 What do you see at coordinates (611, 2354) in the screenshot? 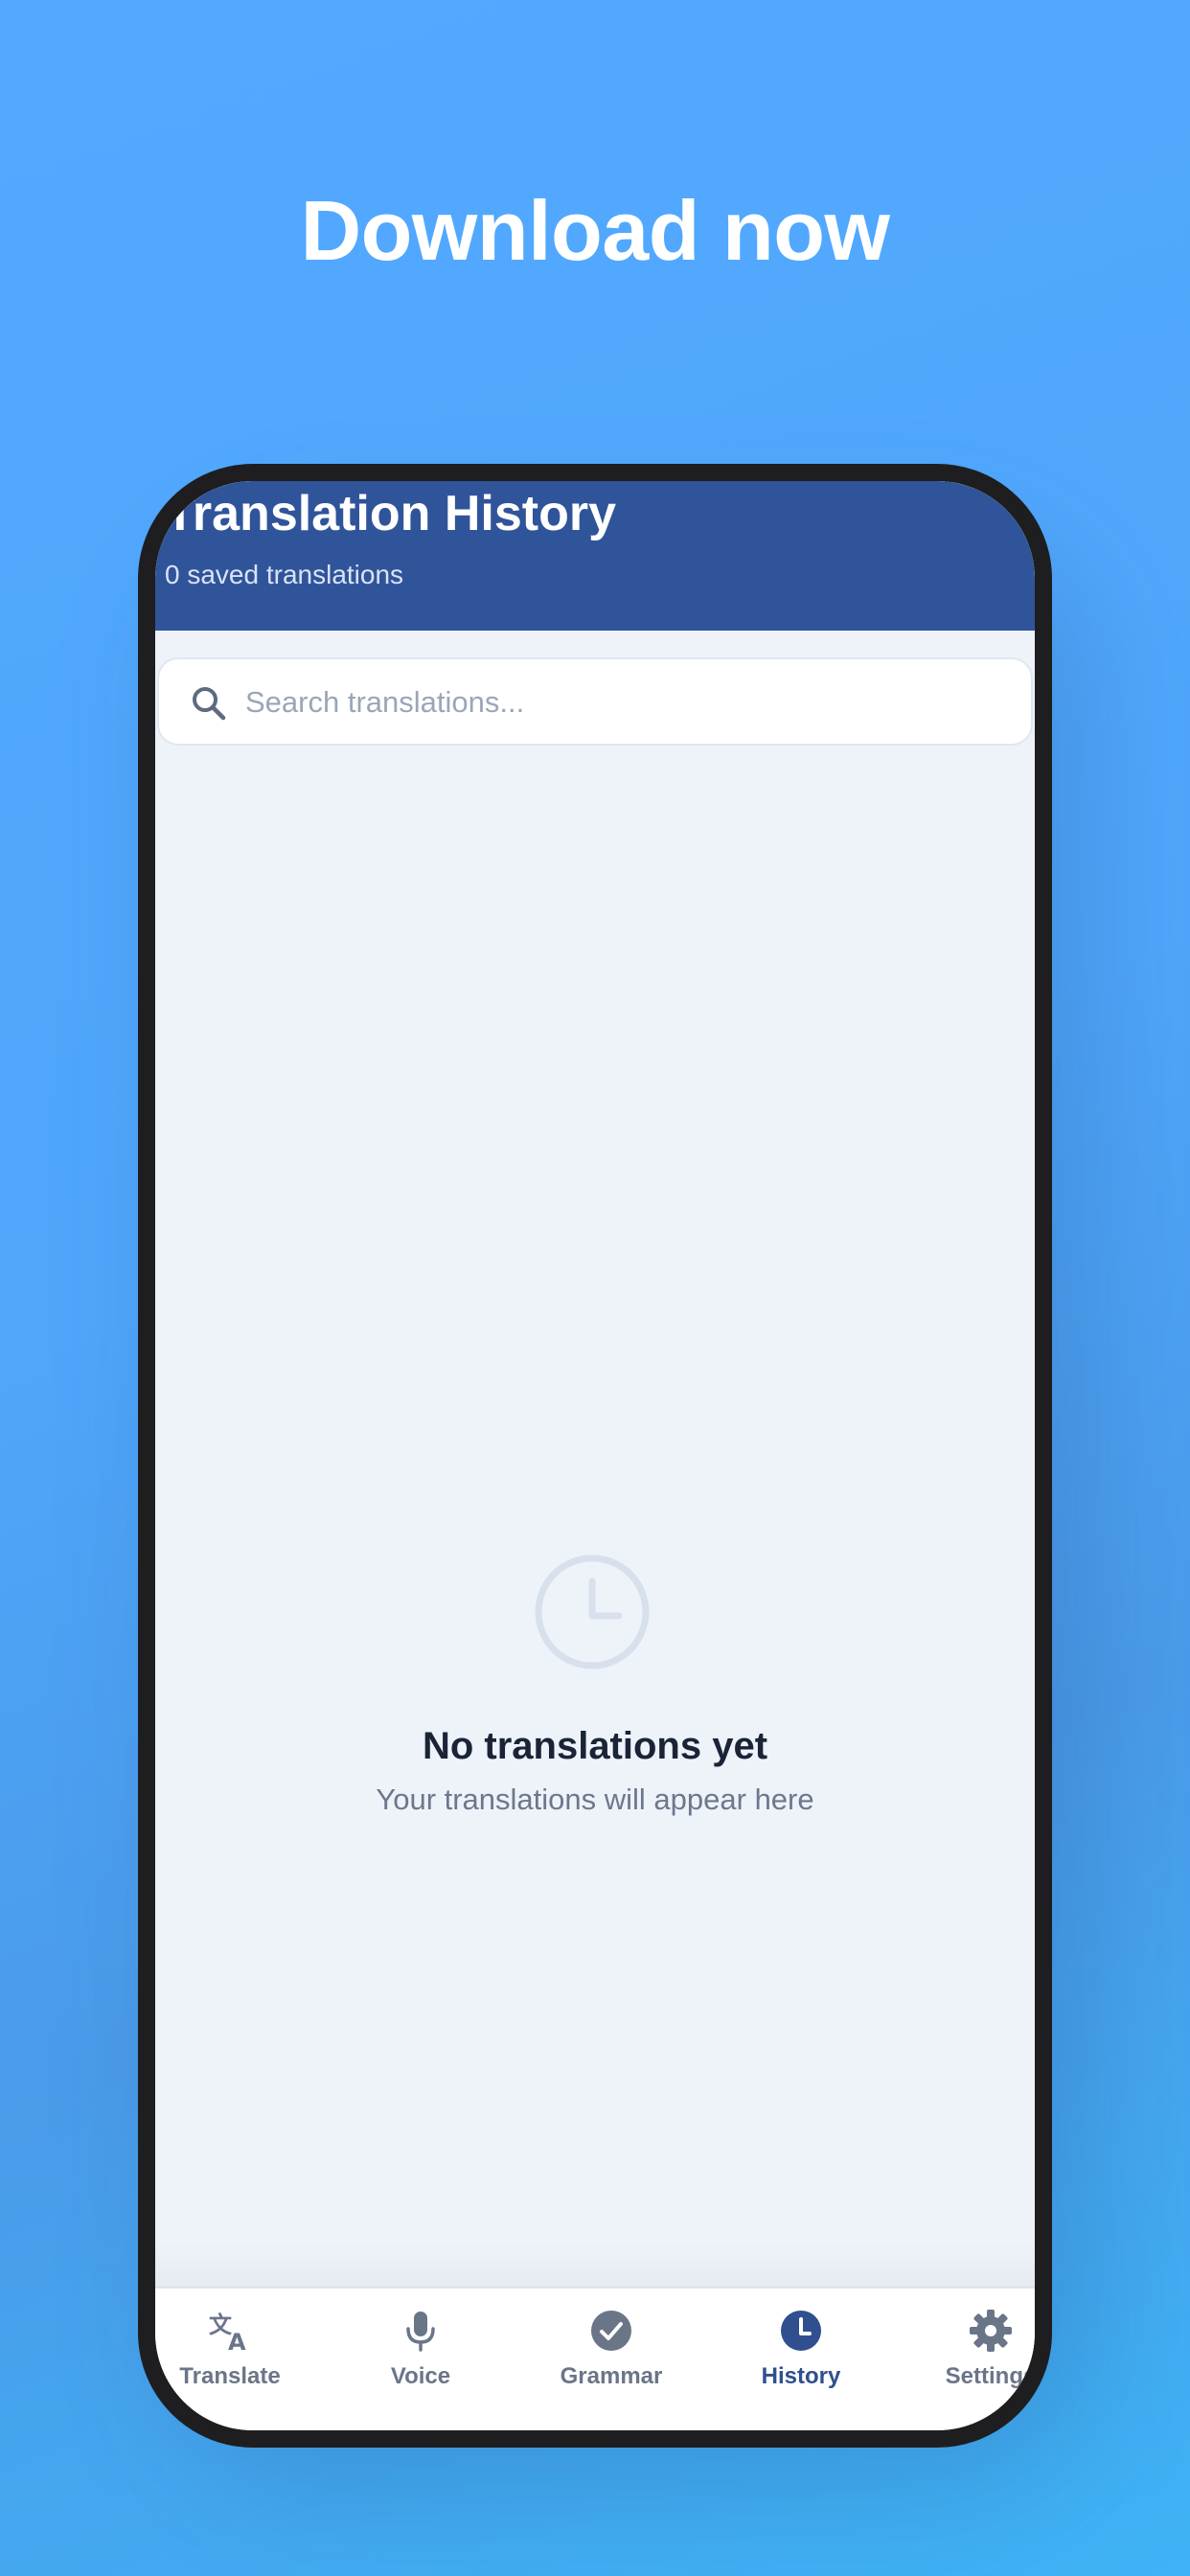
I see `tab-grammar: Grammar` at bounding box center [611, 2354].